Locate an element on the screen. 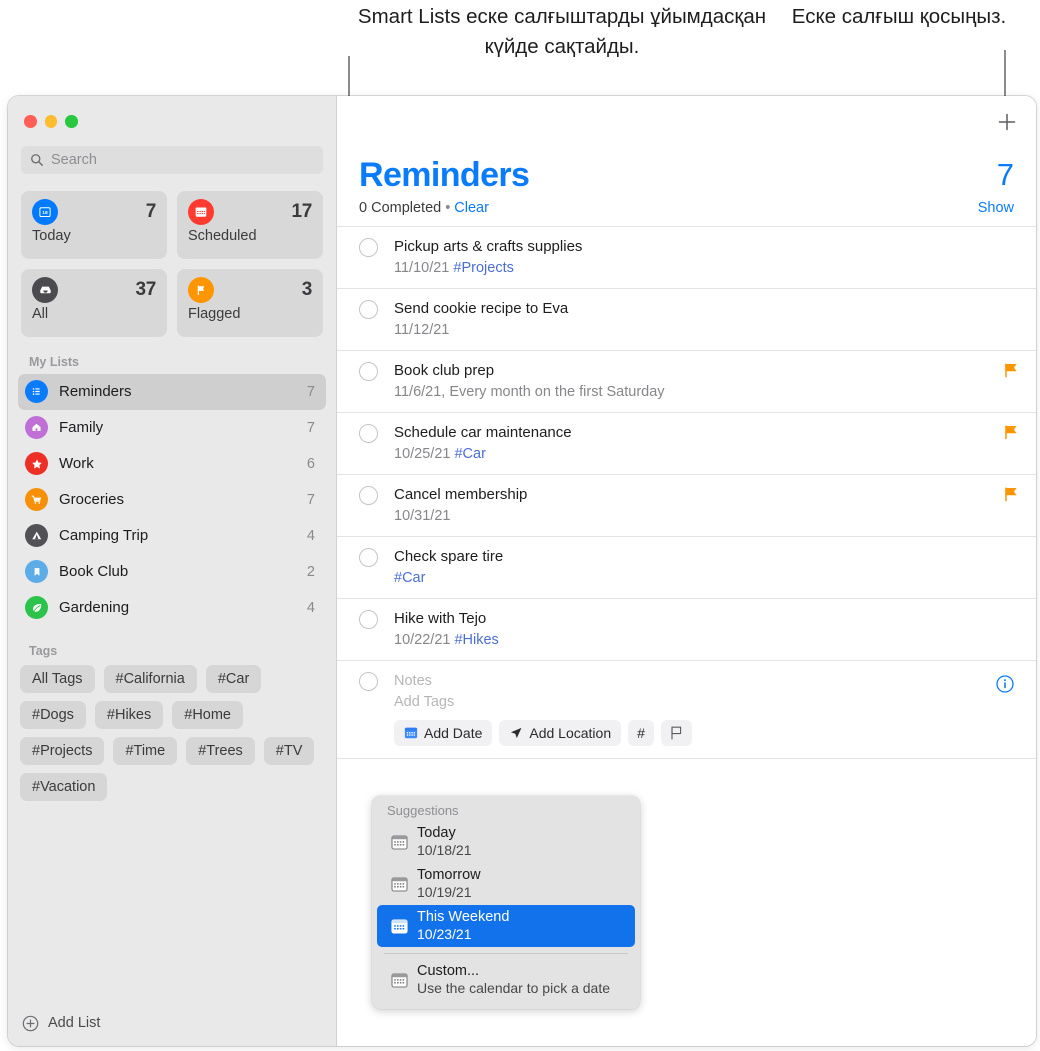 This screenshot has width=1040, height=1051. tag-chip-trees: #Trees is located at coordinates (220, 750).